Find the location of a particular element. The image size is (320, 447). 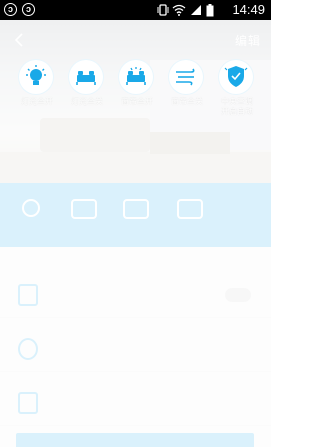

scene-label: 中央空调 开启自动 is located at coordinates (237, 107).